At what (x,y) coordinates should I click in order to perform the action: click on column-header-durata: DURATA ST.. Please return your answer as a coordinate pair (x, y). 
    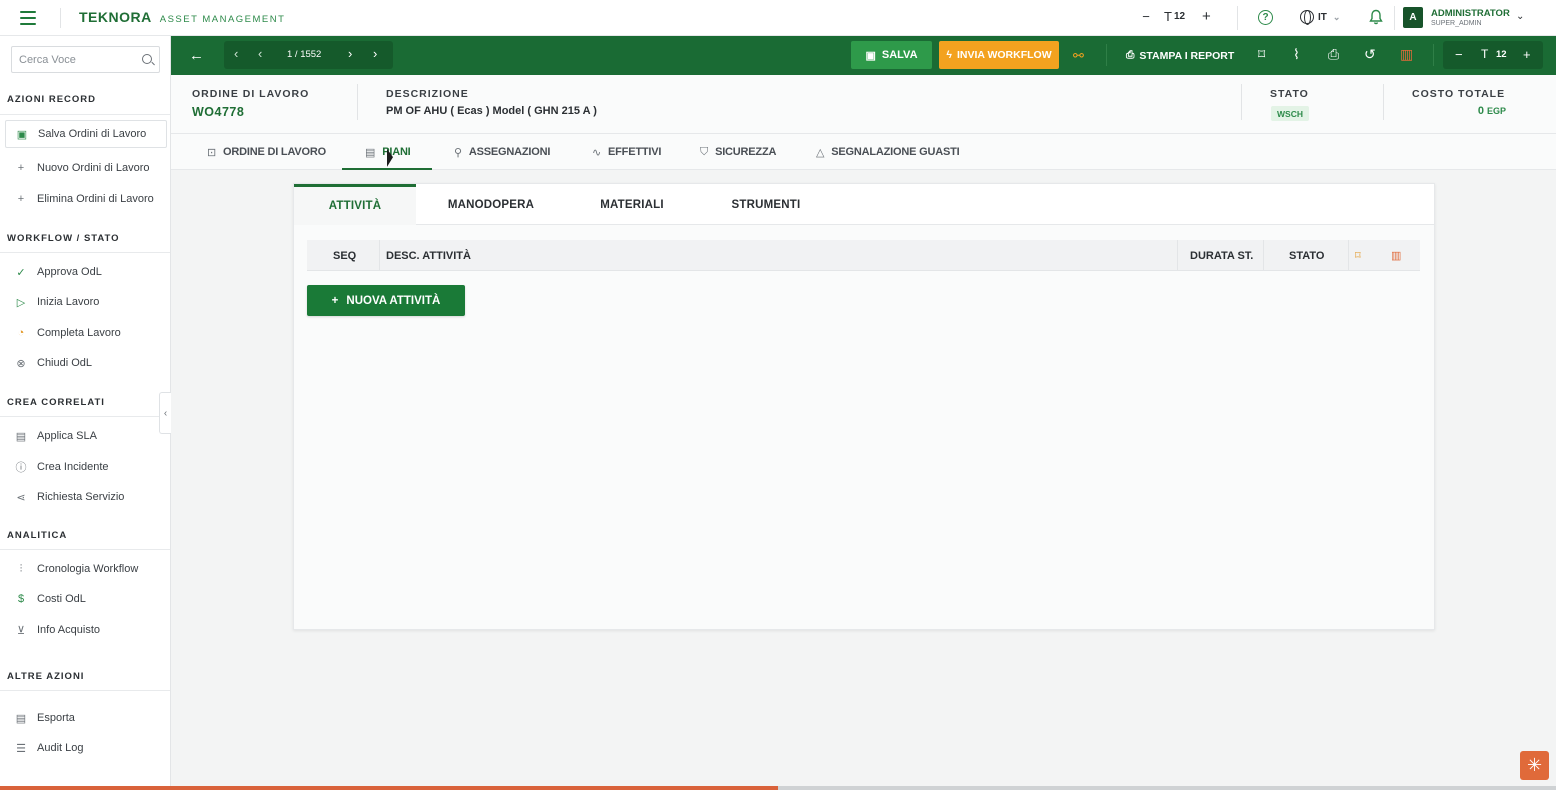
    Looking at the image, I should click on (1221, 255).